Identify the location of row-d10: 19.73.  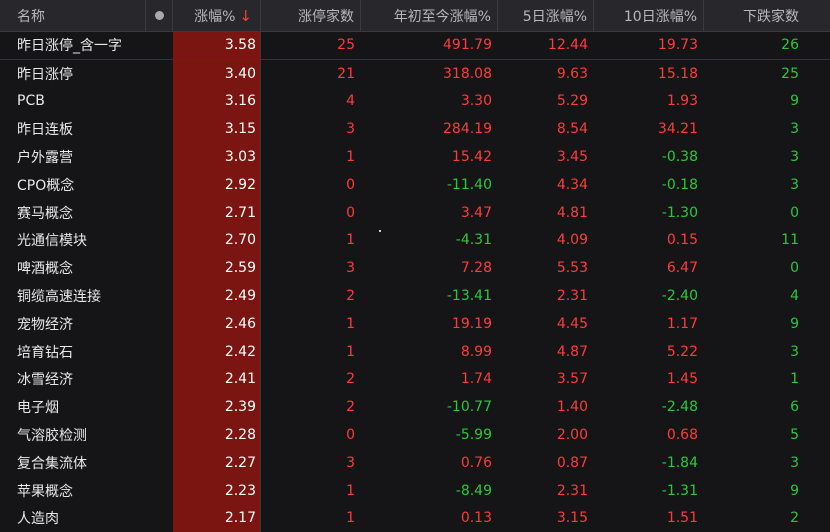
(677, 45).